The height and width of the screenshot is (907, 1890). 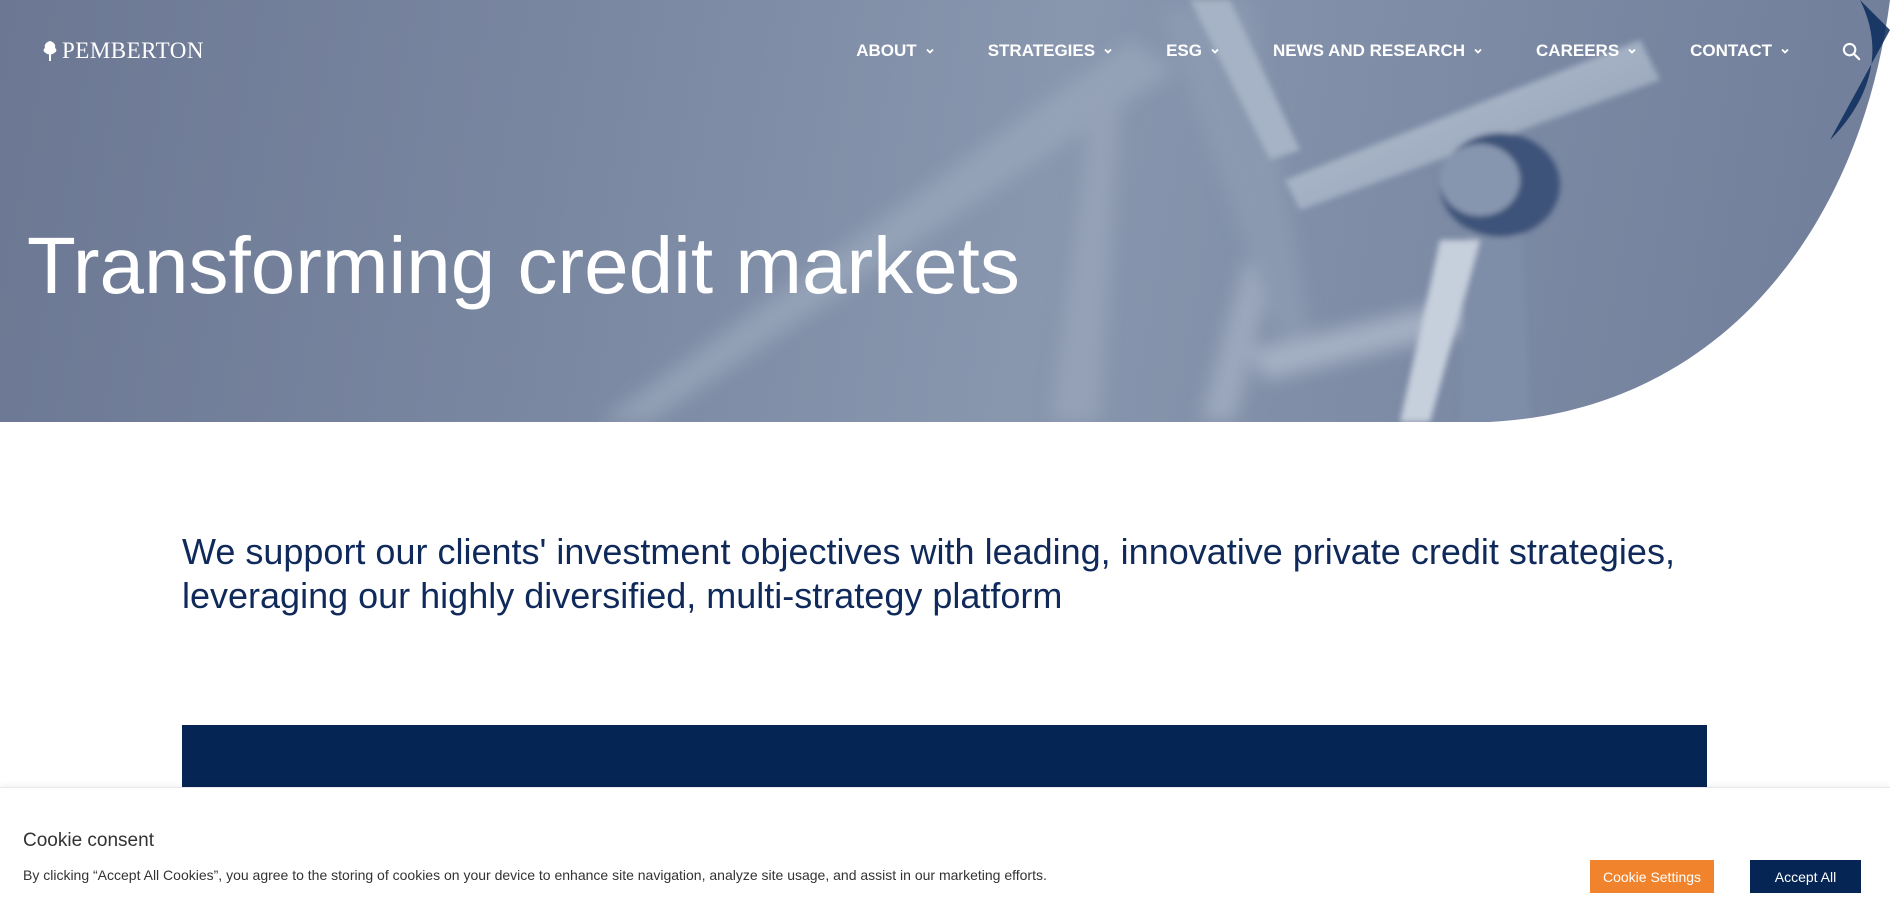 I want to click on nav-item-label: ABOUT, so click(x=886, y=50).